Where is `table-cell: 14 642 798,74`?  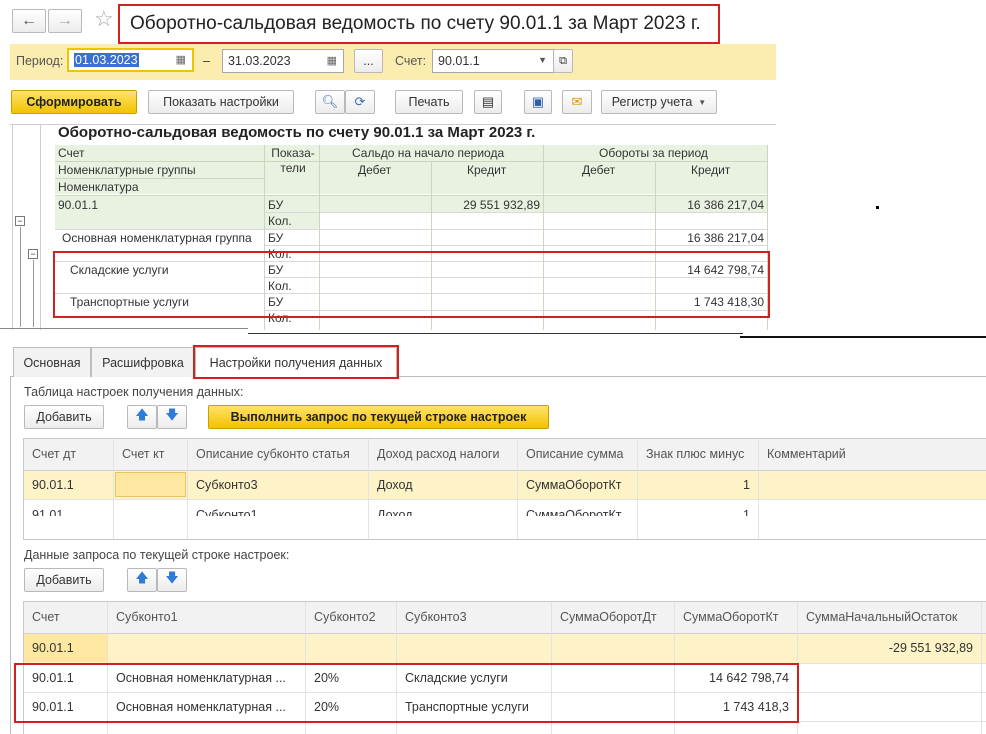 table-cell: 14 642 798,74 is located at coordinates (749, 678).